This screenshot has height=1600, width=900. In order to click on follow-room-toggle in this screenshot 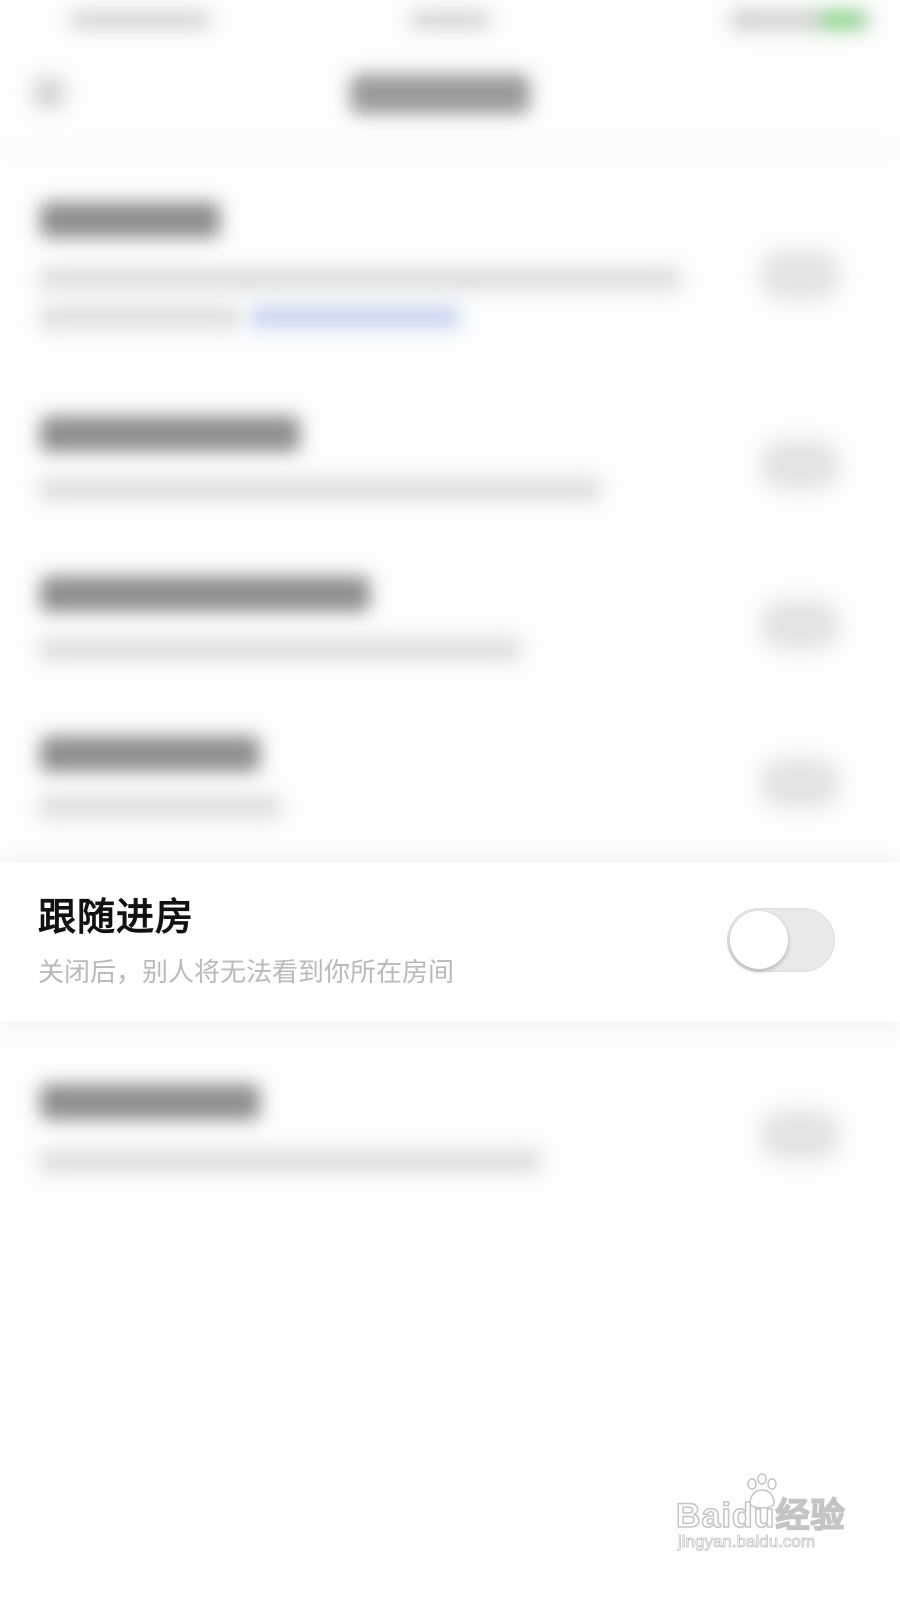, I will do `click(781, 940)`.